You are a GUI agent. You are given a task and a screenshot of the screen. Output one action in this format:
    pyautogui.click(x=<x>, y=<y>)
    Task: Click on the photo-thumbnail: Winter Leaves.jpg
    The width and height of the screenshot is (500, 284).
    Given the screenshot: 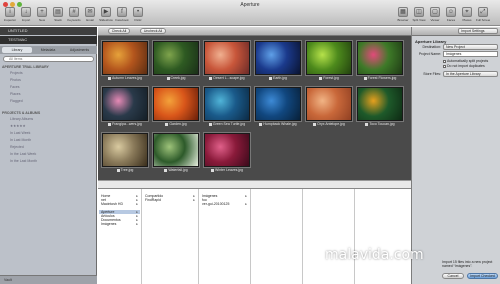 What is the action you would take?
    pyautogui.click(x=227, y=154)
    